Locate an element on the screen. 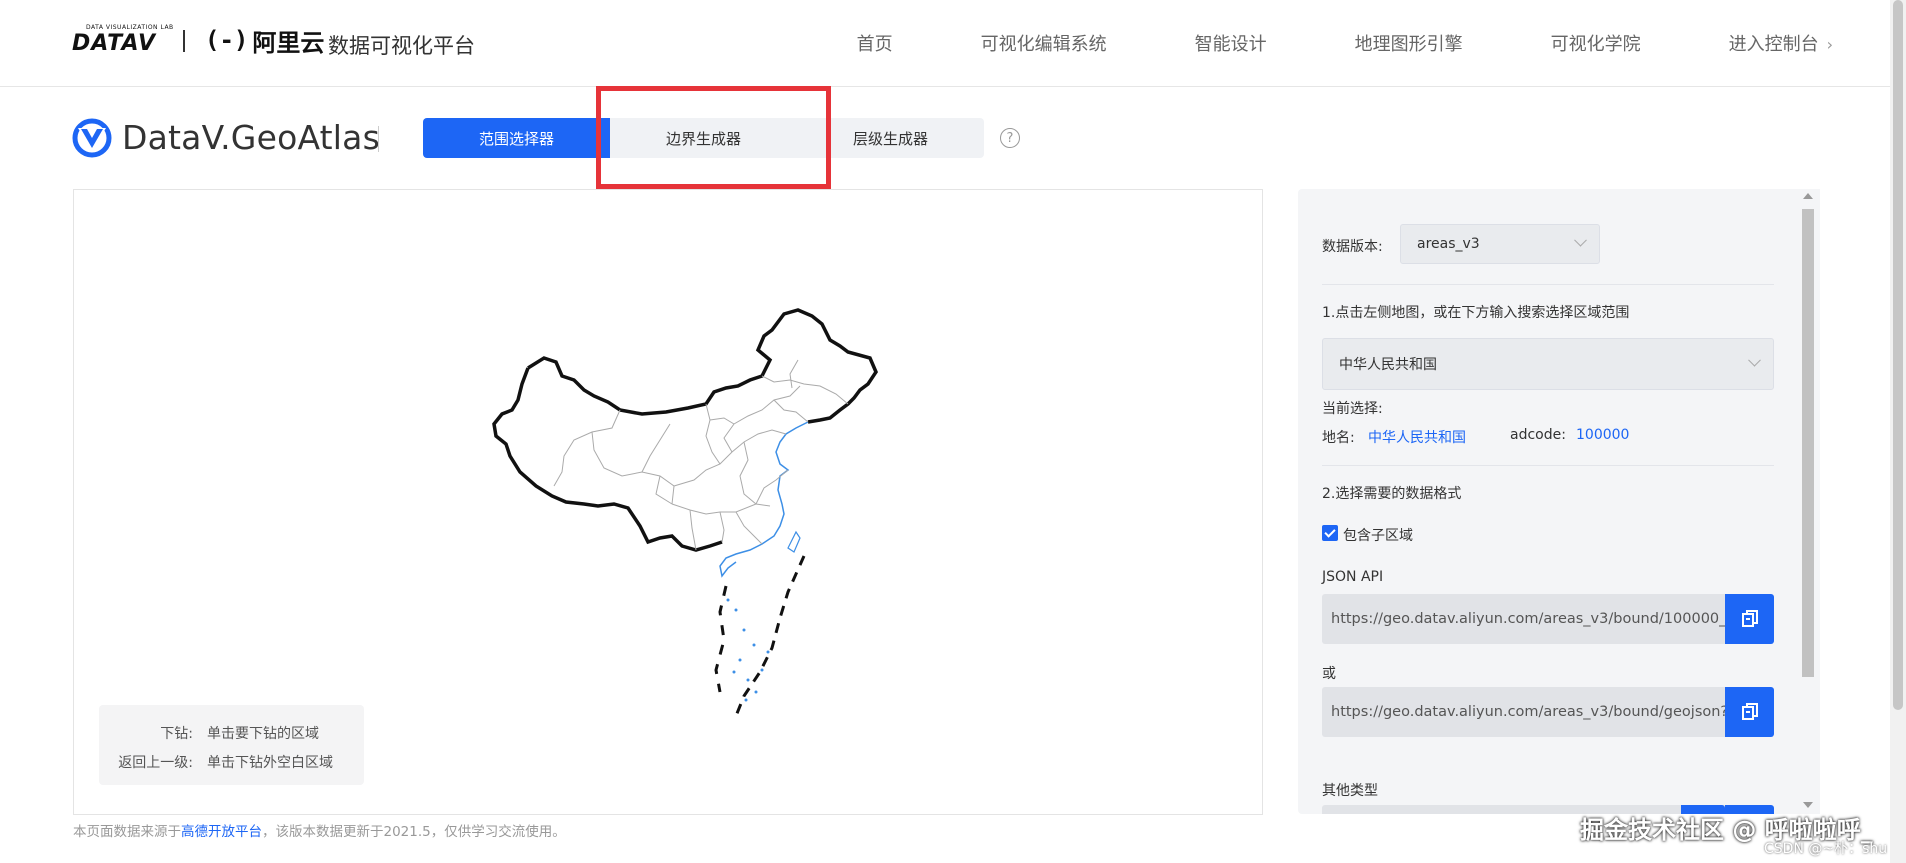  nav-links: 首页 可视化编辑系统 智能设计 地理图形引擎 可视化学院 进入控制台 › is located at coordinates (1345, 43).